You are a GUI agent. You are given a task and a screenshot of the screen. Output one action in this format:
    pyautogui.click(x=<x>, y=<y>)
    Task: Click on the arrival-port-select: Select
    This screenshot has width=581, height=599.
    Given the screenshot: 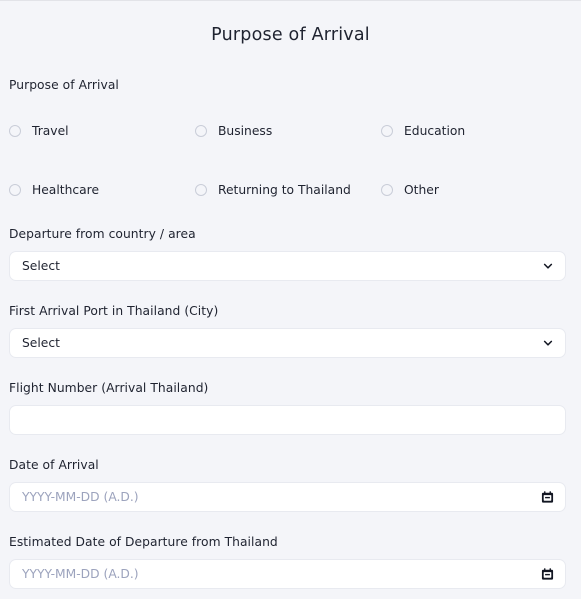 What is the action you would take?
    pyautogui.click(x=287, y=343)
    